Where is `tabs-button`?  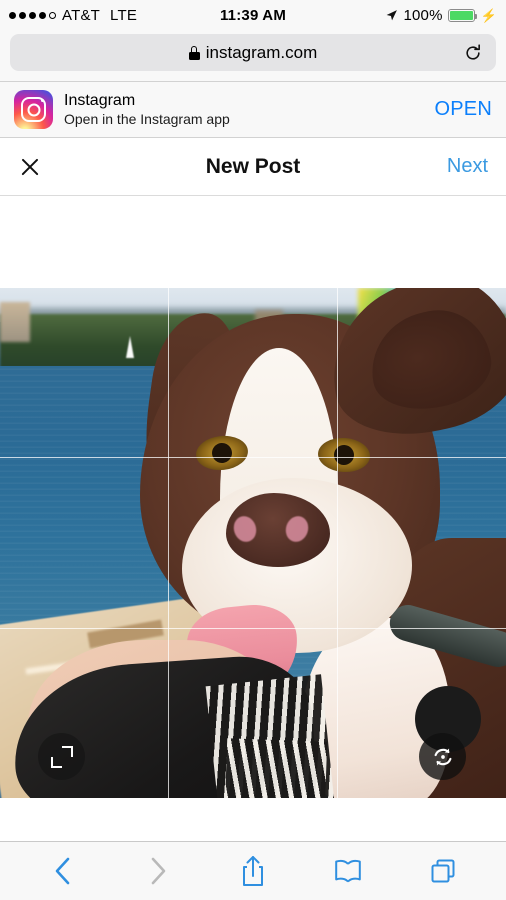 tabs-button is located at coordinates (443, 871).